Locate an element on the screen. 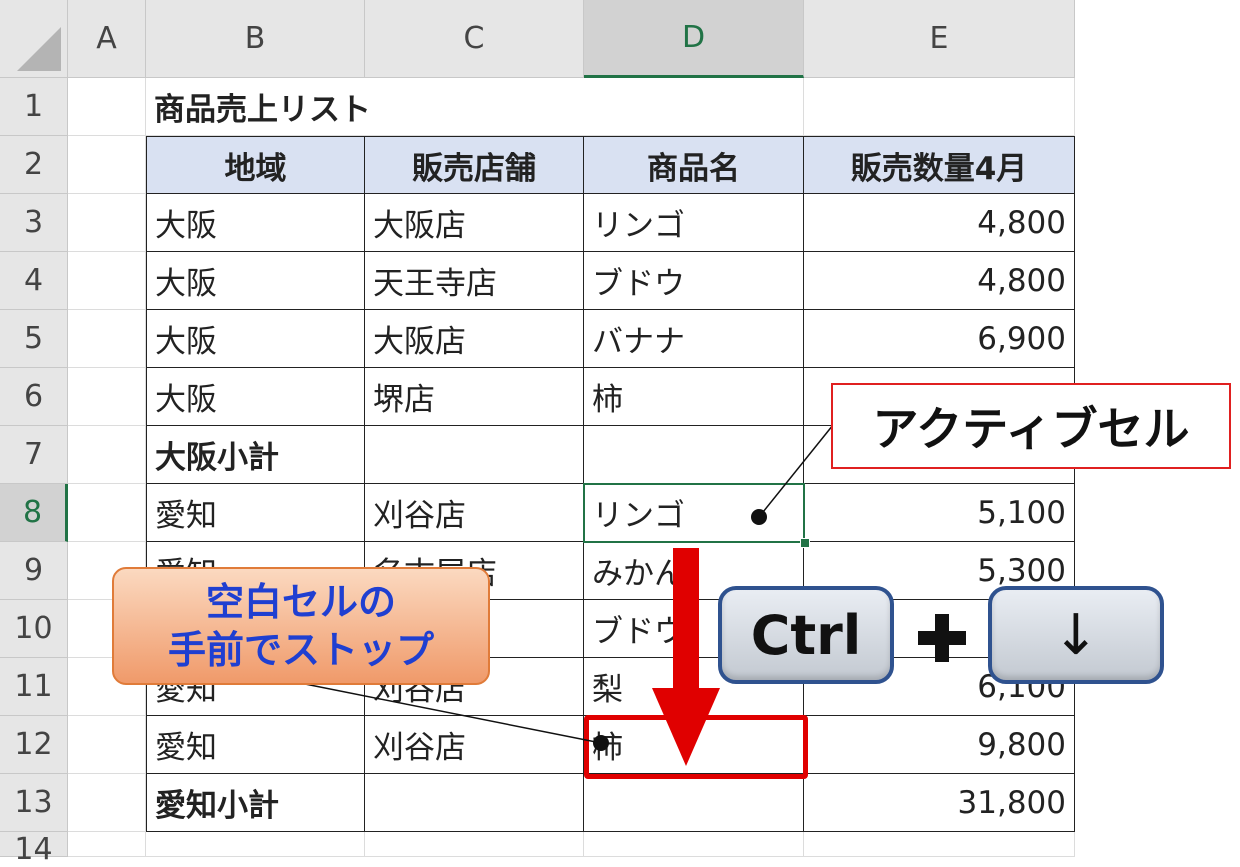 The width and height of the screenshot is (1240, 867). cell-d14 is located at coordinates (694, 844).